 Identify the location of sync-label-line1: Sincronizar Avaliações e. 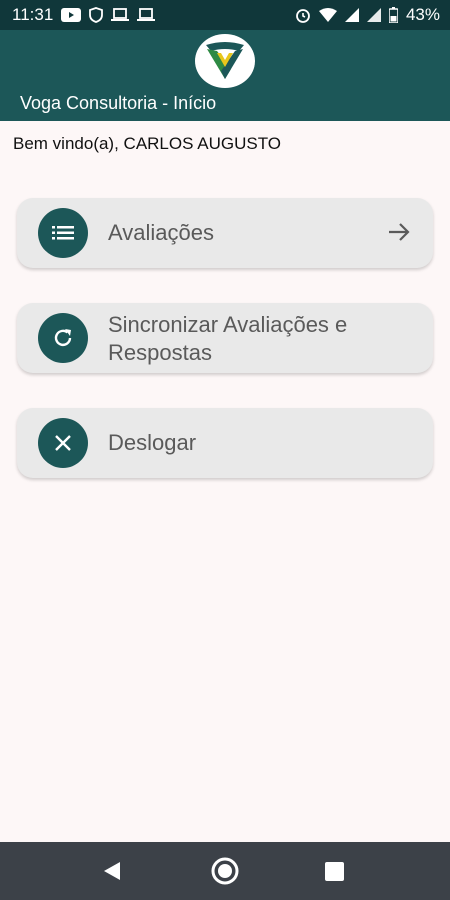
(228, 324).